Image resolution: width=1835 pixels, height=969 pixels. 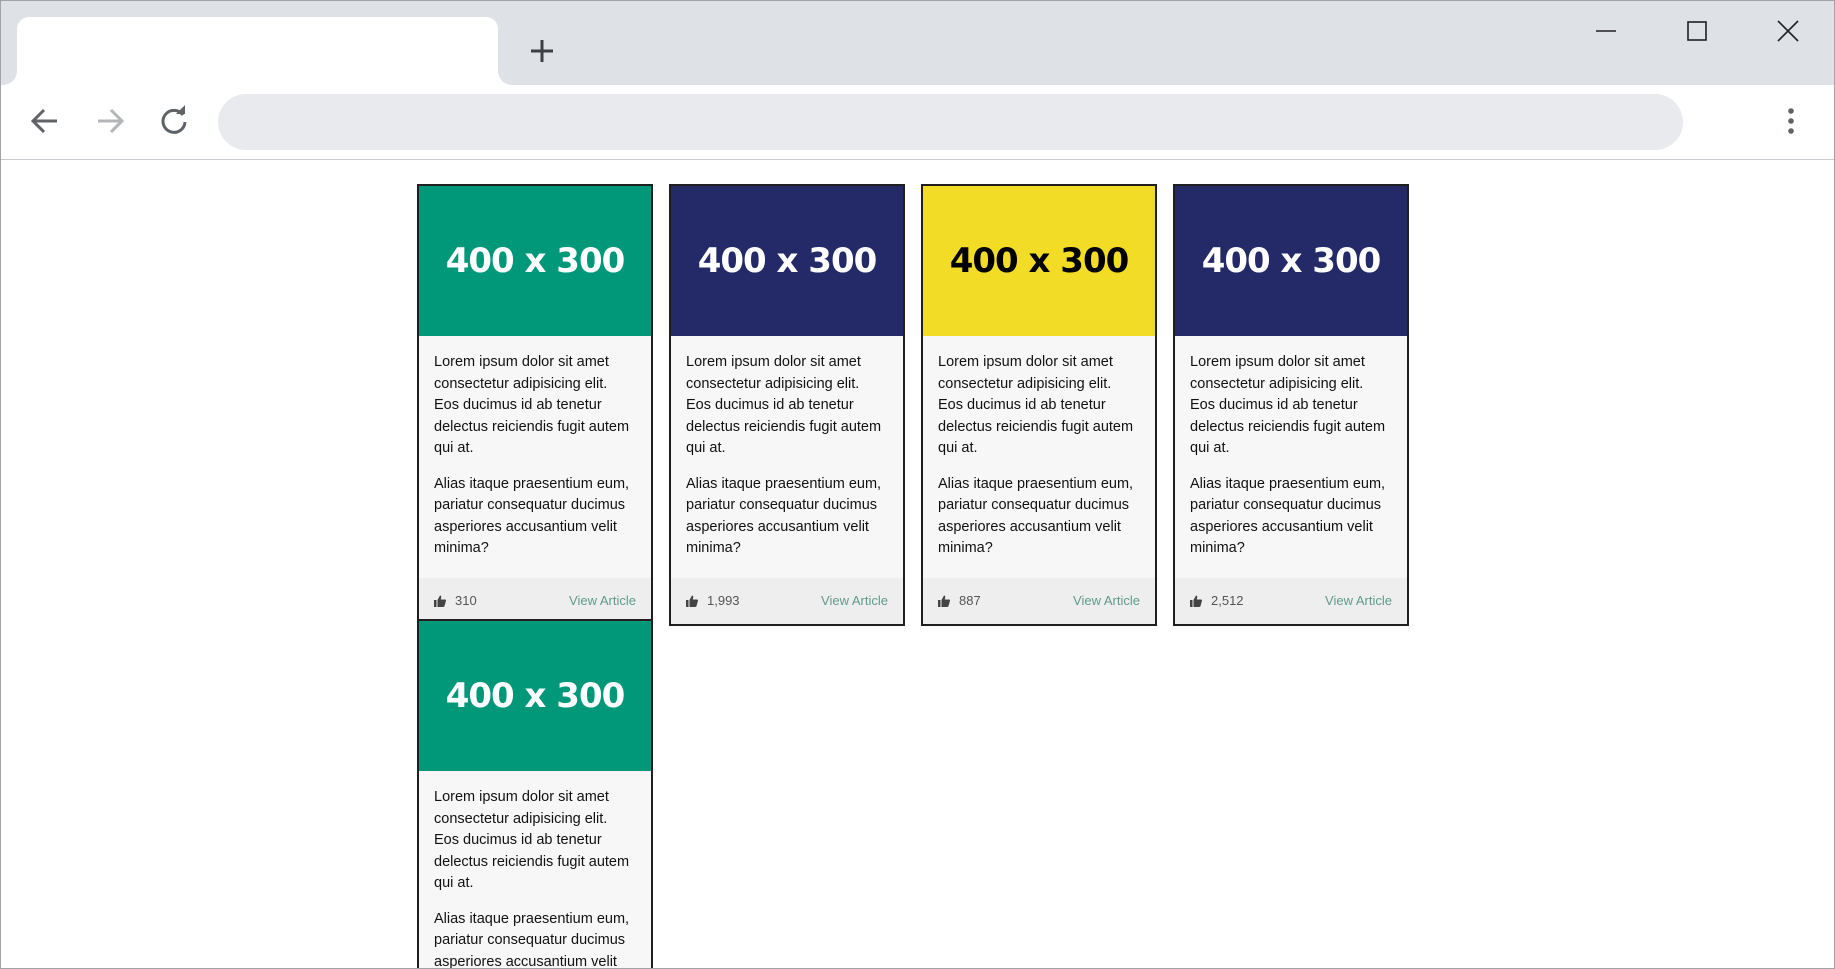 I want to click on like-count: 1,993, so click(x=713, y=600).